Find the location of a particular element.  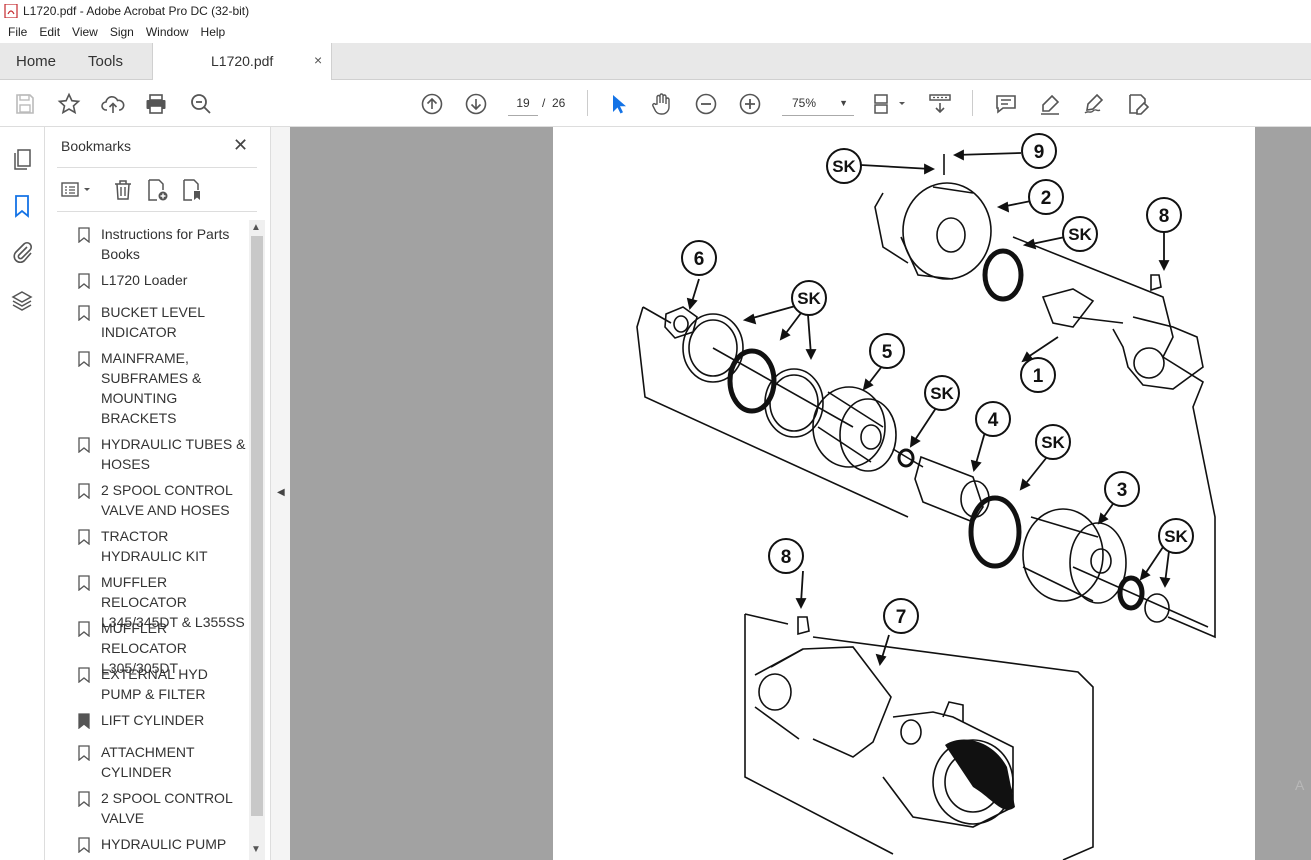

document-tab-label: L1720.pdf is located at coordinates (242, 61).